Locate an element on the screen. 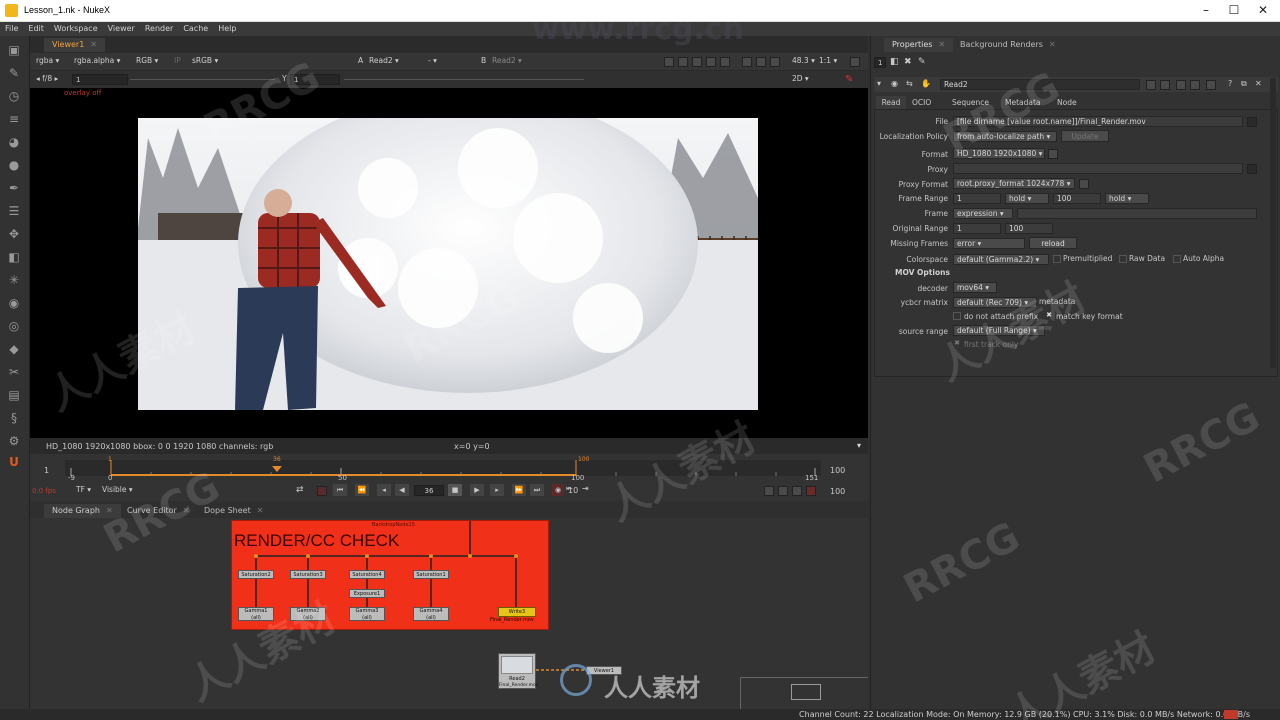  revert-icon is located at coordinates (1211, 85).